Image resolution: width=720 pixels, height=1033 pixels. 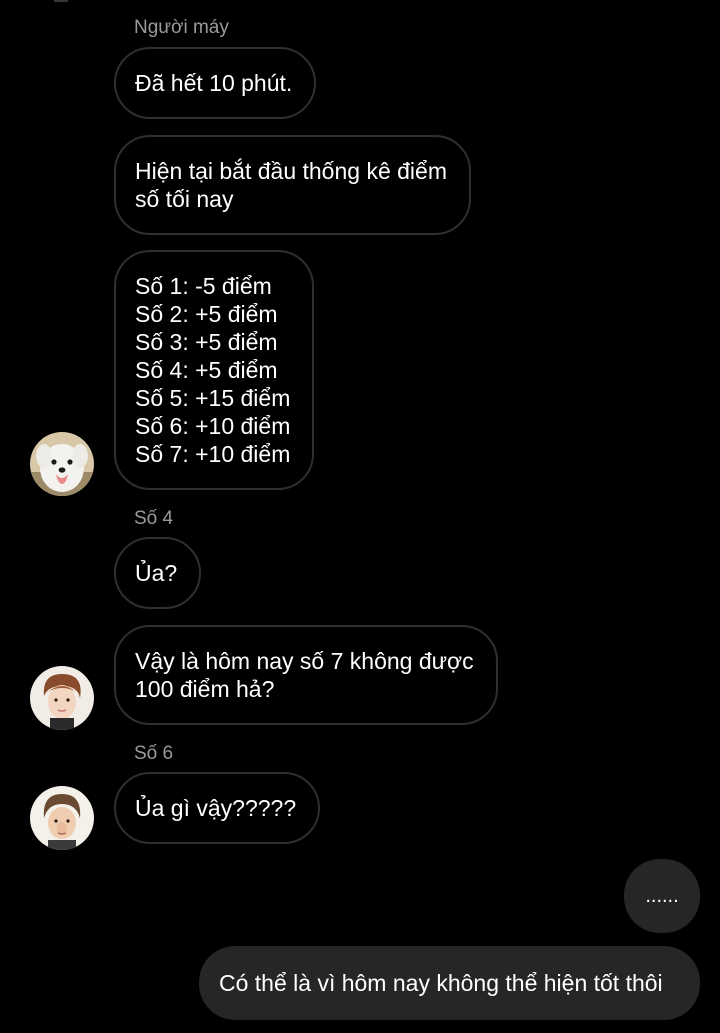 I want to click on sender-name: Số 4, so click(x=154, y=518).